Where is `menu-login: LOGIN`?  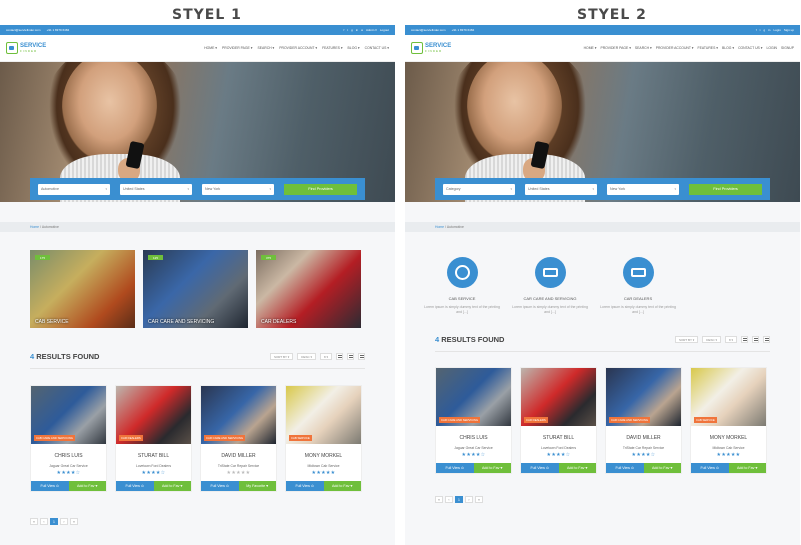 menu-login: LOGIN is located at coordinates (771, 48).